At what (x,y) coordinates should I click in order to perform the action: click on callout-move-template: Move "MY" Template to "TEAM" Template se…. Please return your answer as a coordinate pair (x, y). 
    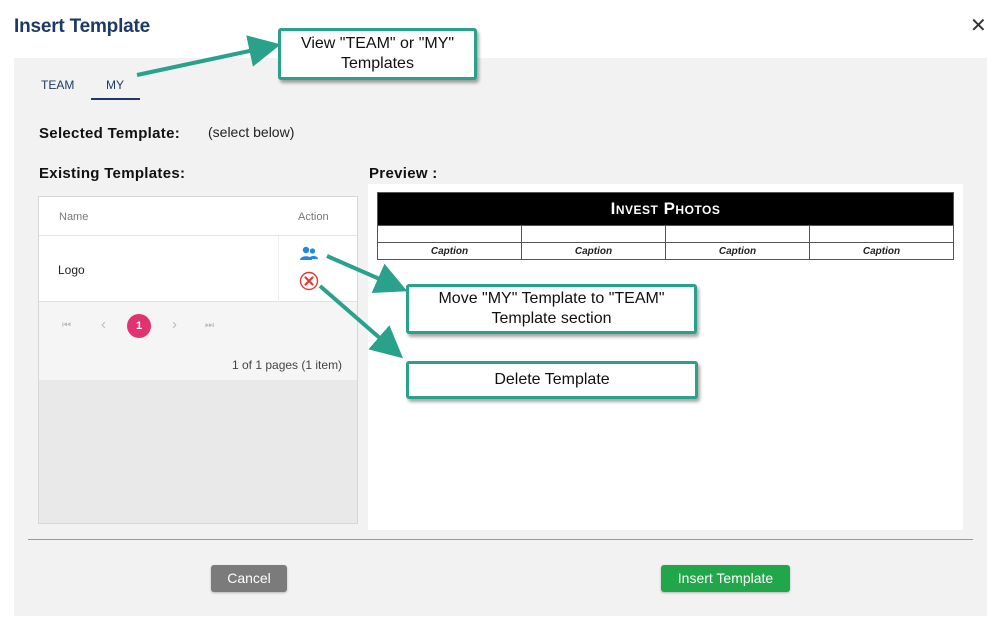
    Looking at the image, I should click on (551, 309).